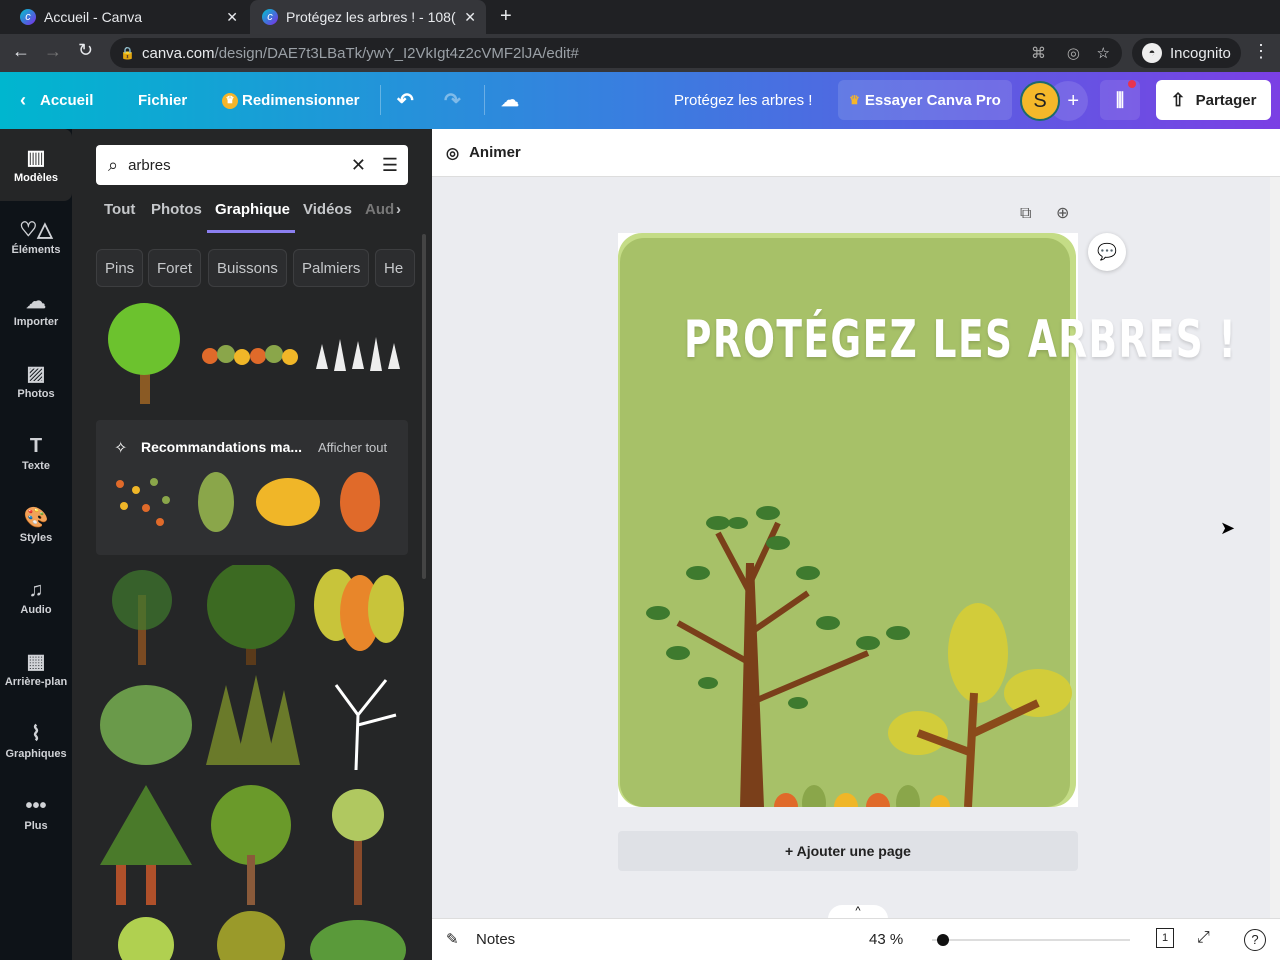  What do you see at coordinates (291, 100) in the screenshot?
I see `resize-button: ♛ Redimensionner` at bounding box center [291, 100].